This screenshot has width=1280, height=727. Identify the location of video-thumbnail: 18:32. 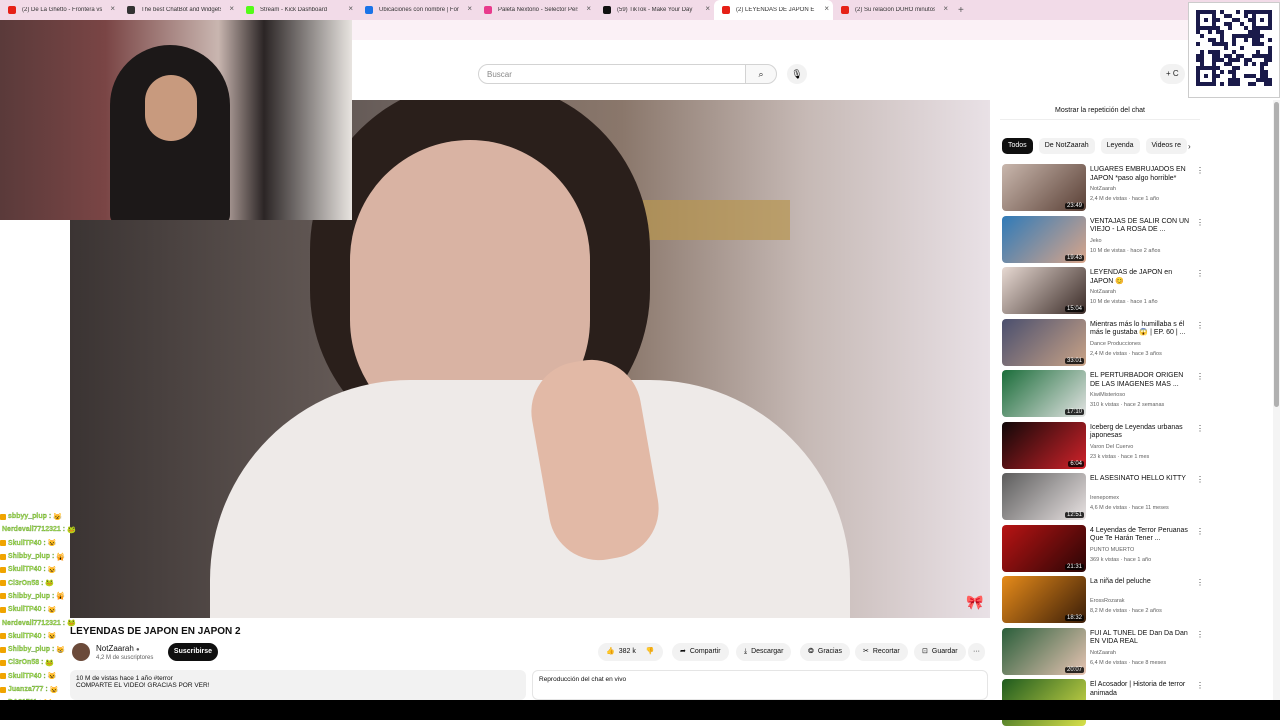
(1044, 599).